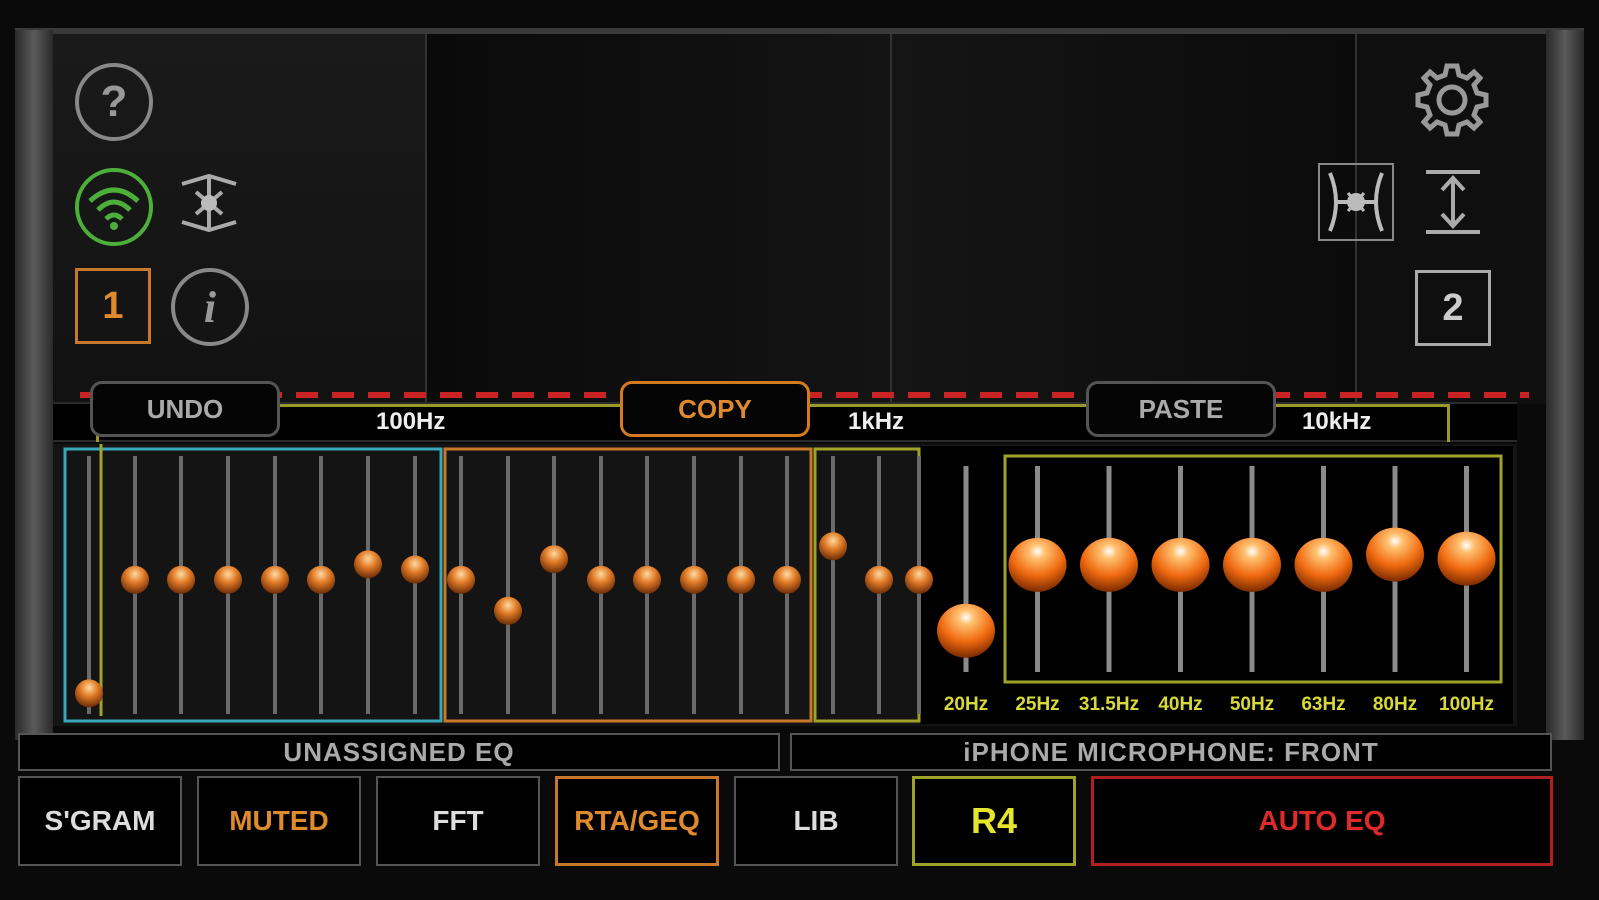  Describe the element at coordinates (34, 385) in the screenshot. I see `left-bezel` at that location.